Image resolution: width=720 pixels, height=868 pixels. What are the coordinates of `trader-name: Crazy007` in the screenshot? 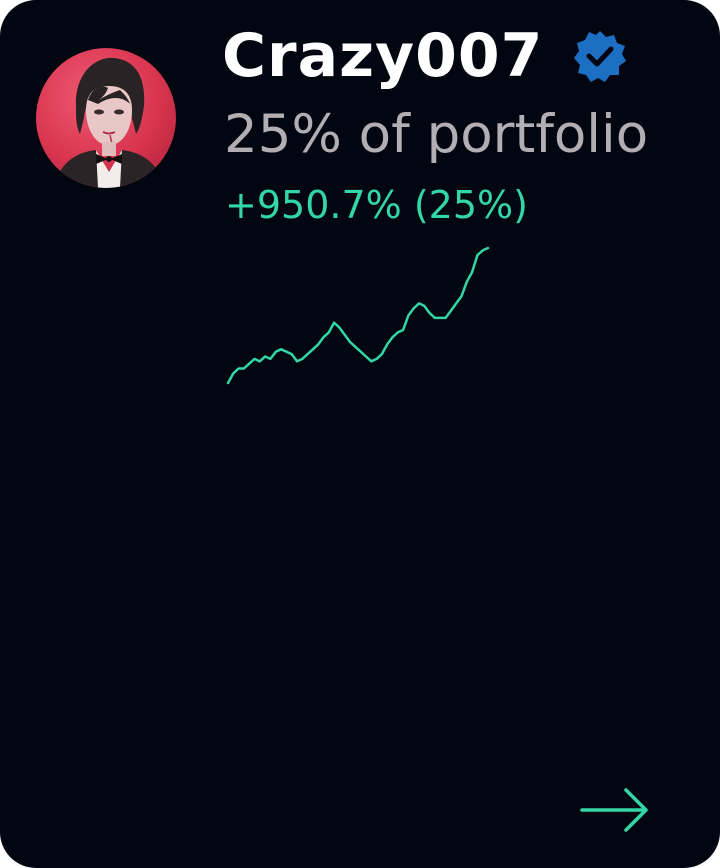 It's located at (382, 56).